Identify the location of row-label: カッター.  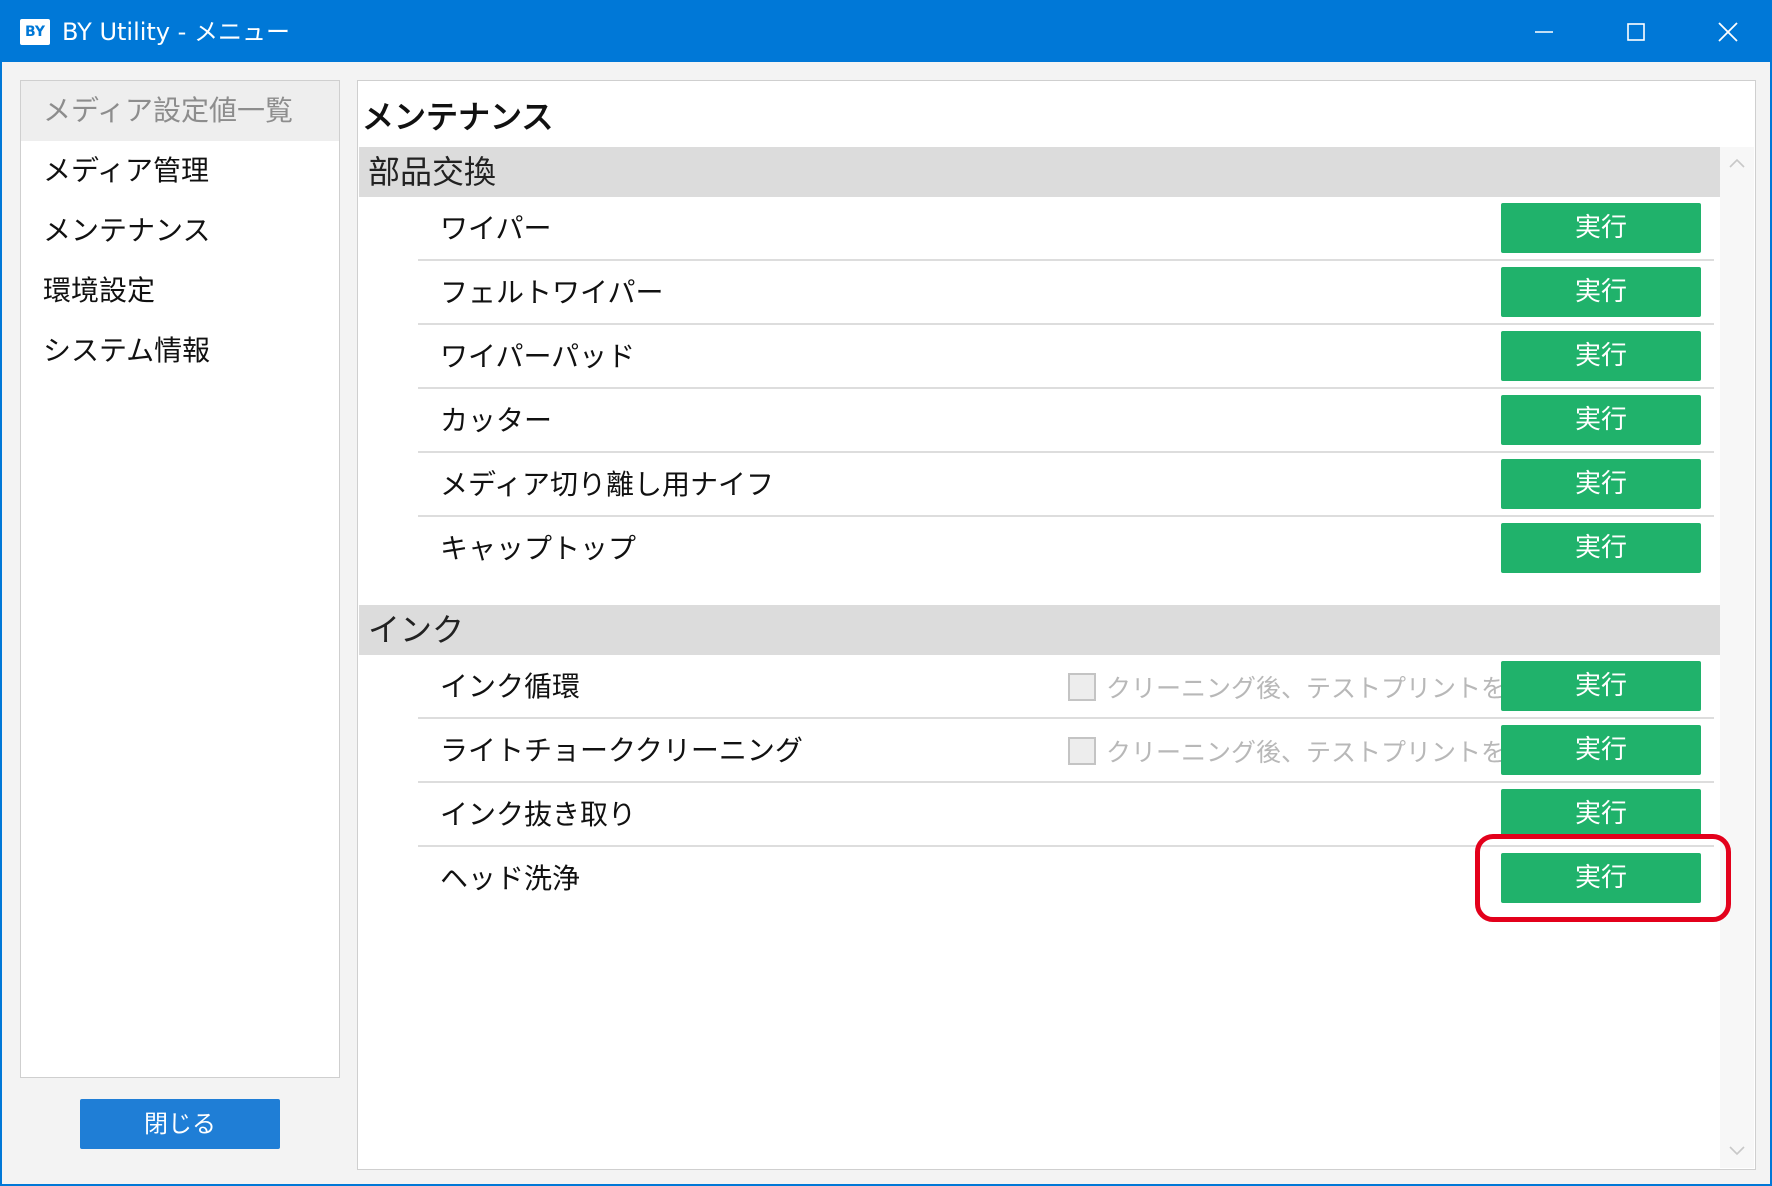
(496, 420).